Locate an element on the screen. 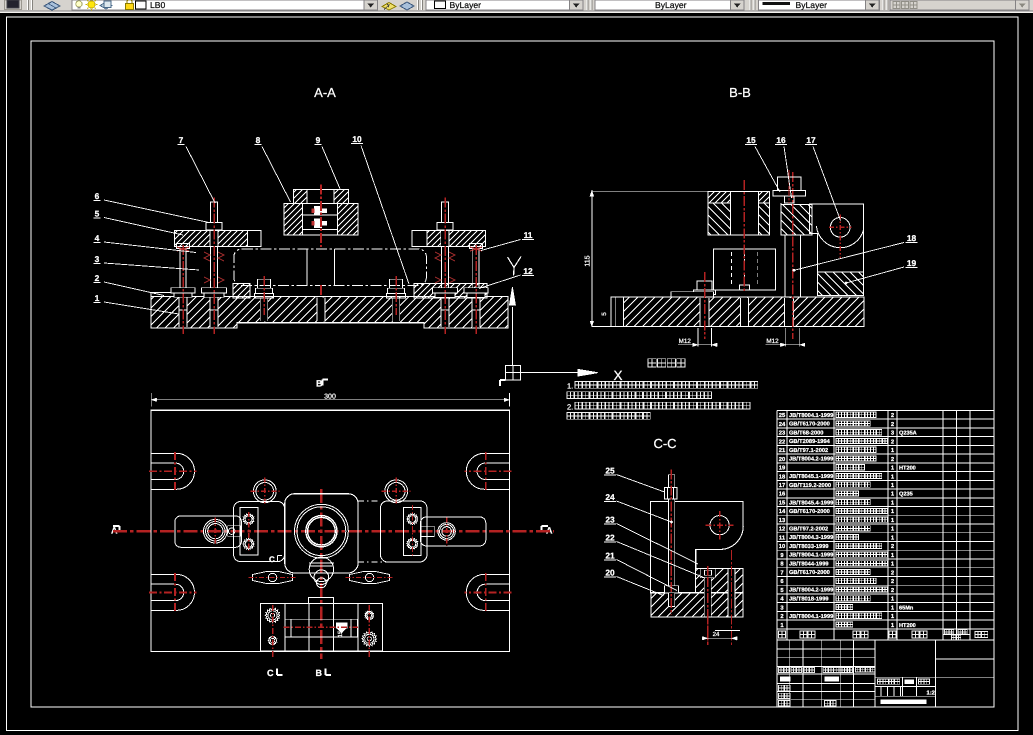 This screenshot has width=1033, height=735. svg-text: GB/T97.1-2002 is located at coordinates (808, 450).